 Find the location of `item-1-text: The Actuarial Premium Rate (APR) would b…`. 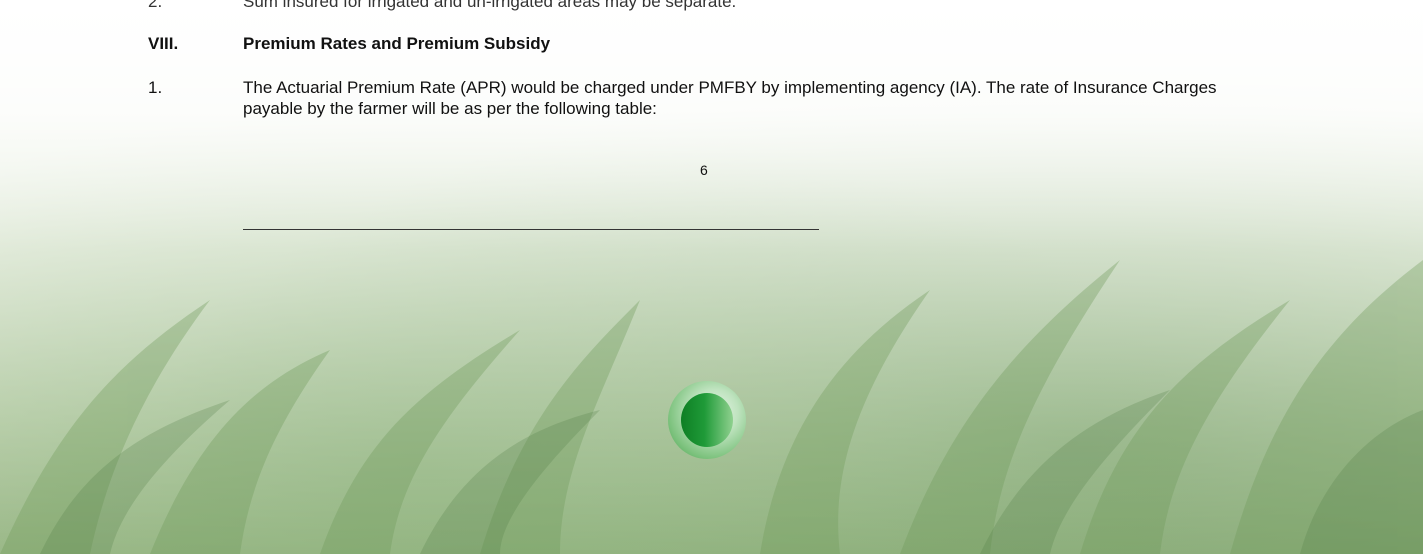

item-1-text: The Actuarial Premium Rate (APR) would b… is located at coordinates (730, 98).